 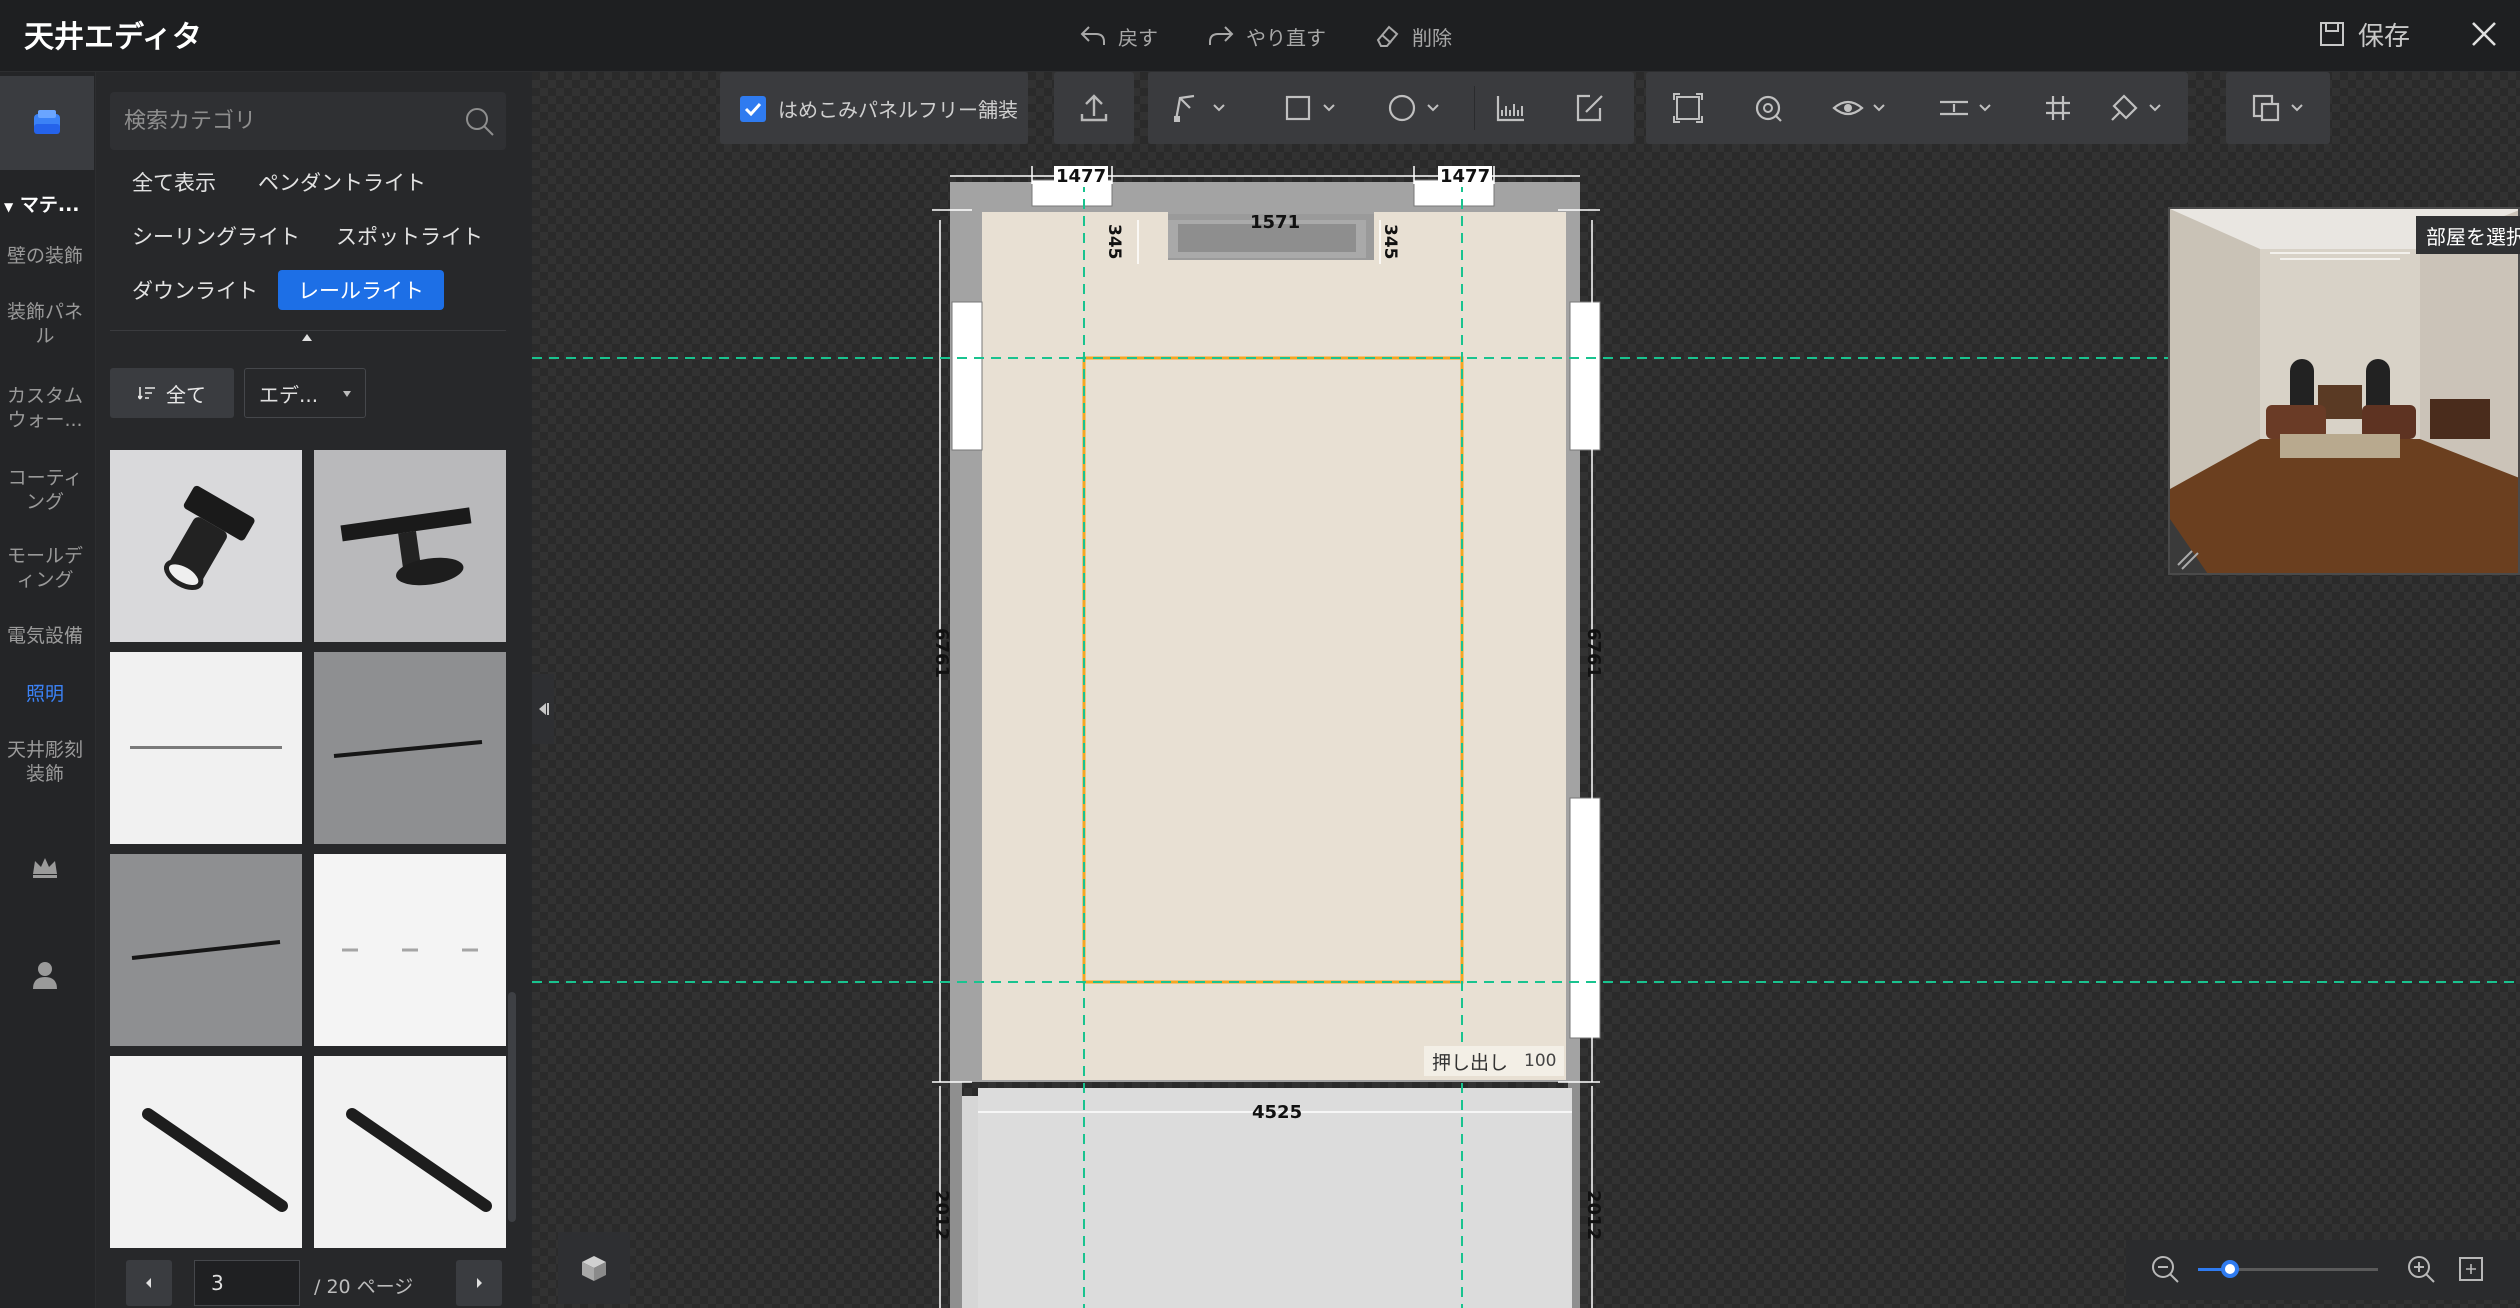 I want to click on pagination: / 20 ページ, so click(x=314, y=1279).